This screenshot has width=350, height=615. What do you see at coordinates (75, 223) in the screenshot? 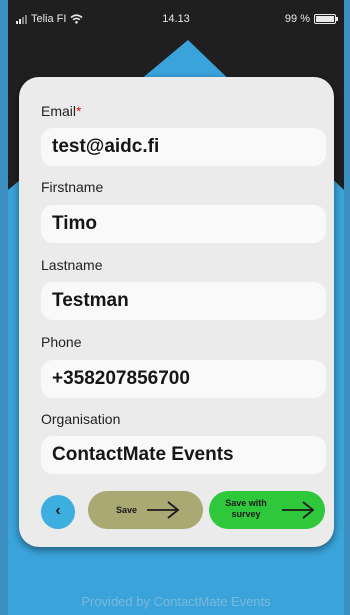
I see `firstname-value: Timo` at bounding box center [75, 223].